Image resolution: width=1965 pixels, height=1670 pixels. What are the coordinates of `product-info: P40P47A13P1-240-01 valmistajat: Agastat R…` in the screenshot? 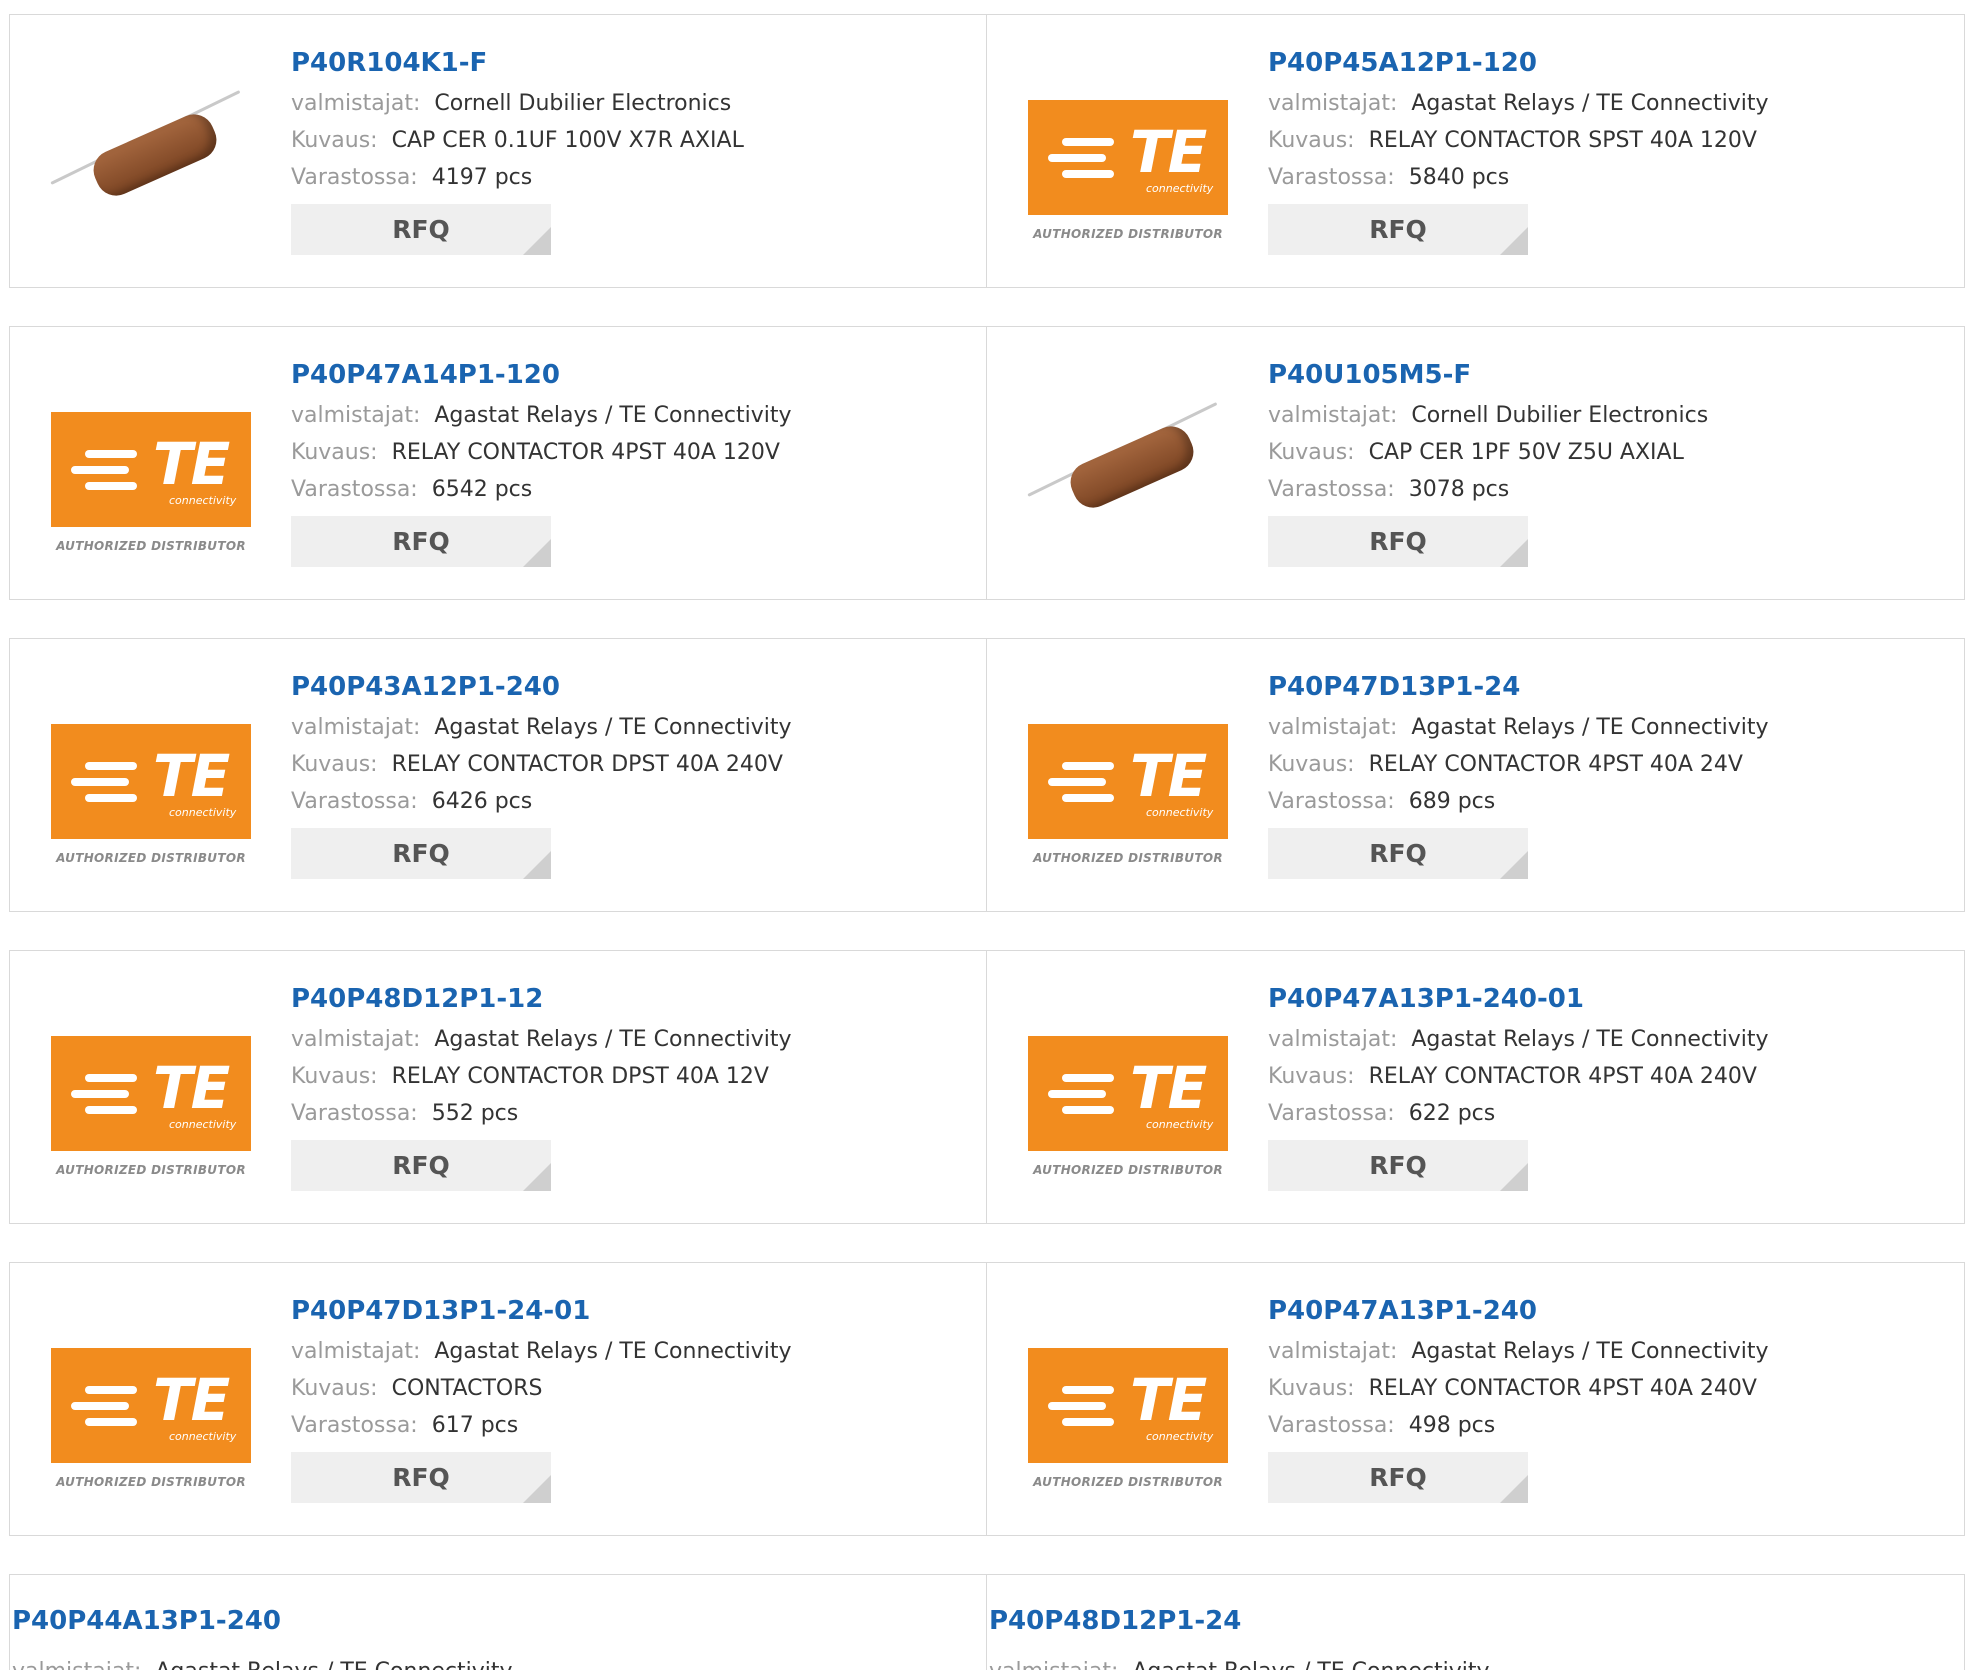 It's located at (1598, 1087).